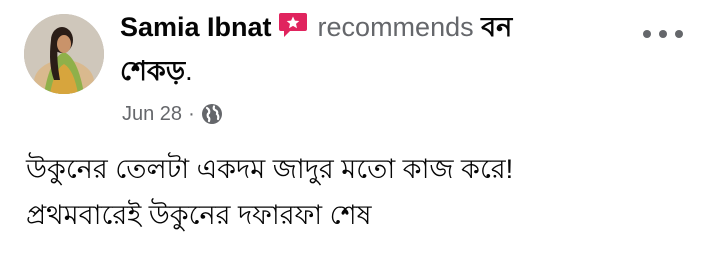 This screenshot has width=703, height=262. I want to click on recommends-verb: recommends, so click(395, 27).